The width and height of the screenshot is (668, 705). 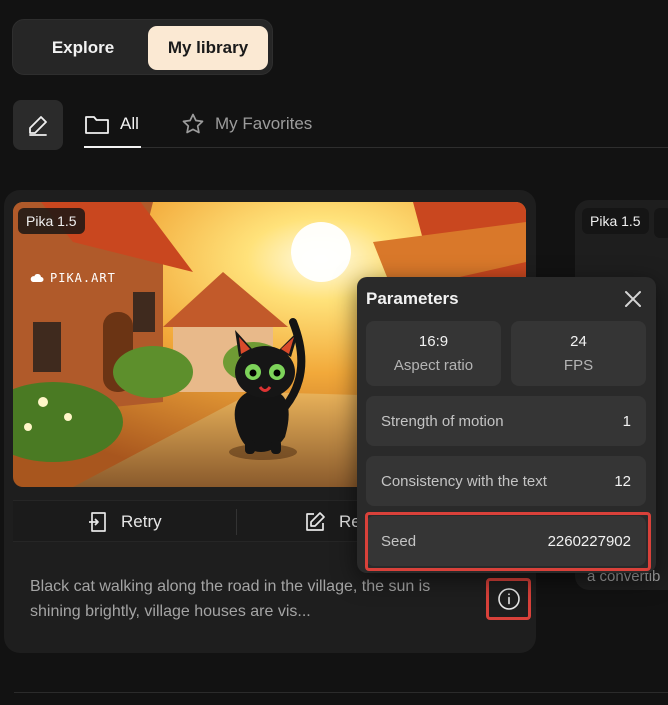 I want to click on tab-favorites-label: My Favorites, so click(x=264, y=123).